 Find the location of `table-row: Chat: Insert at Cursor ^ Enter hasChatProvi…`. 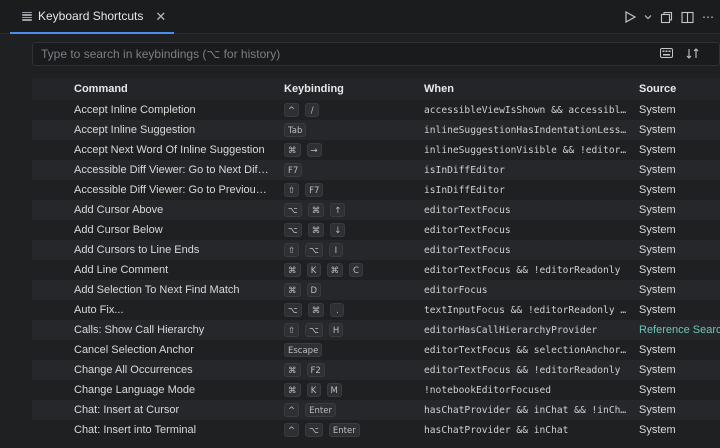

table-row: Chat: Insert at Cursor ^ Enter hasChatProvi… is located at coordinates (376, 410).